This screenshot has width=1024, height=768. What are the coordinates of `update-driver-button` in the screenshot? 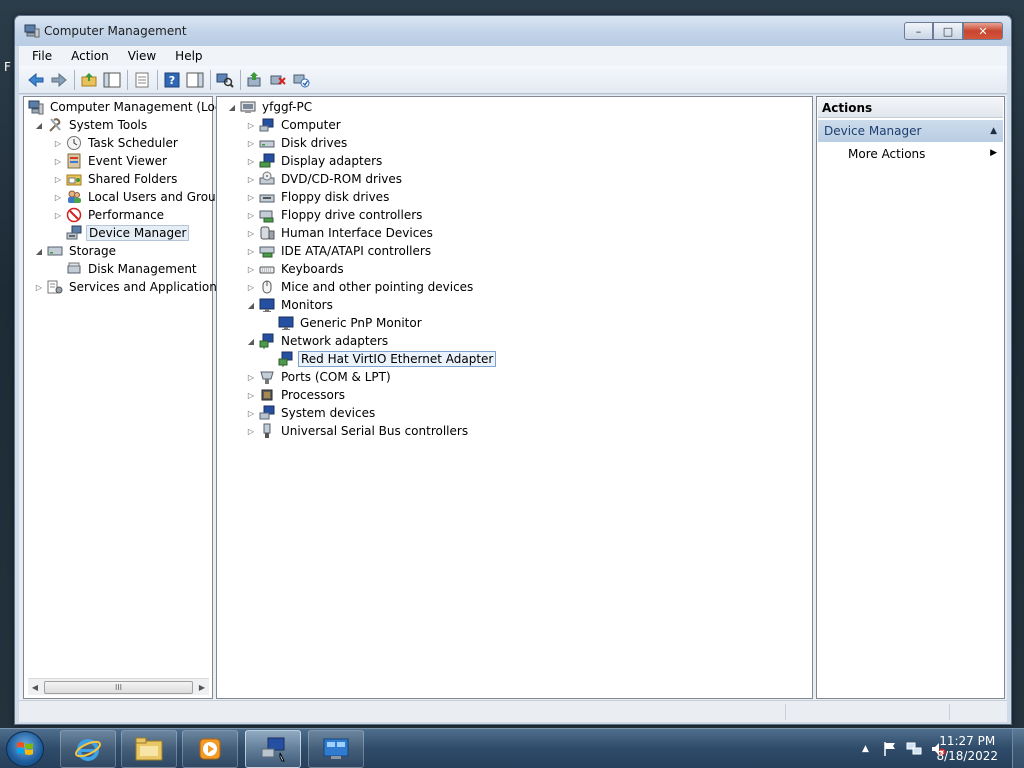 It's located at (255, 80).